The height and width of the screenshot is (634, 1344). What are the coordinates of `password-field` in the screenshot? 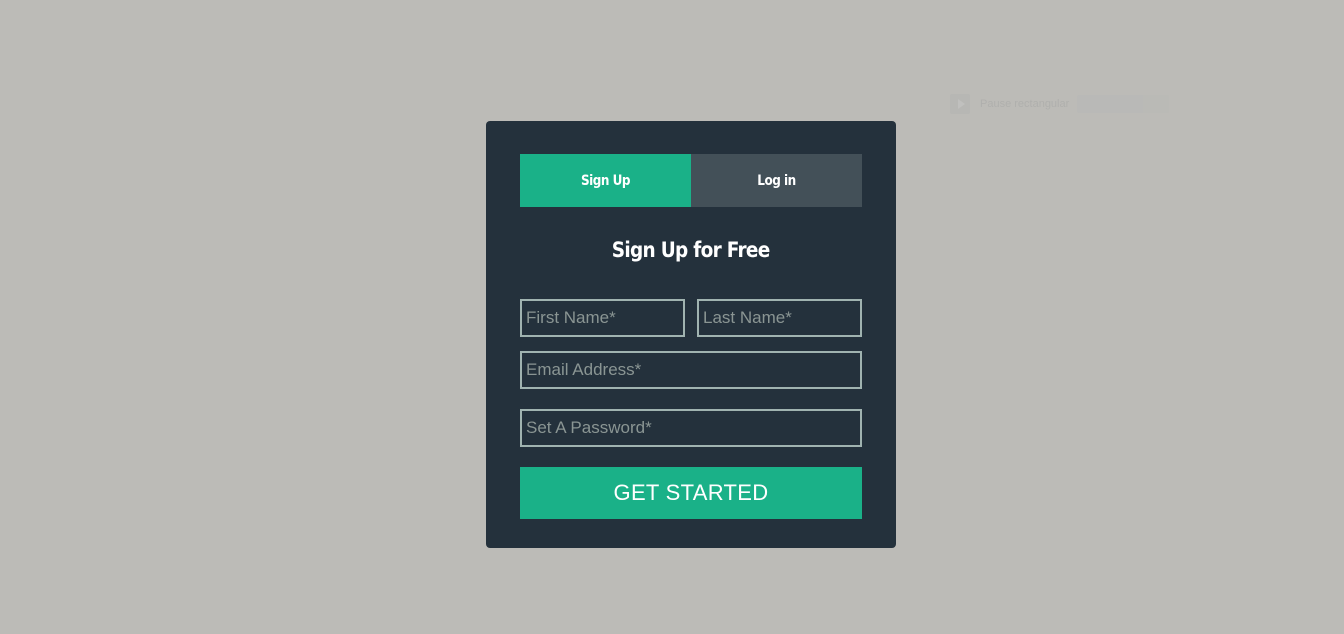 It's located at (691, 428).